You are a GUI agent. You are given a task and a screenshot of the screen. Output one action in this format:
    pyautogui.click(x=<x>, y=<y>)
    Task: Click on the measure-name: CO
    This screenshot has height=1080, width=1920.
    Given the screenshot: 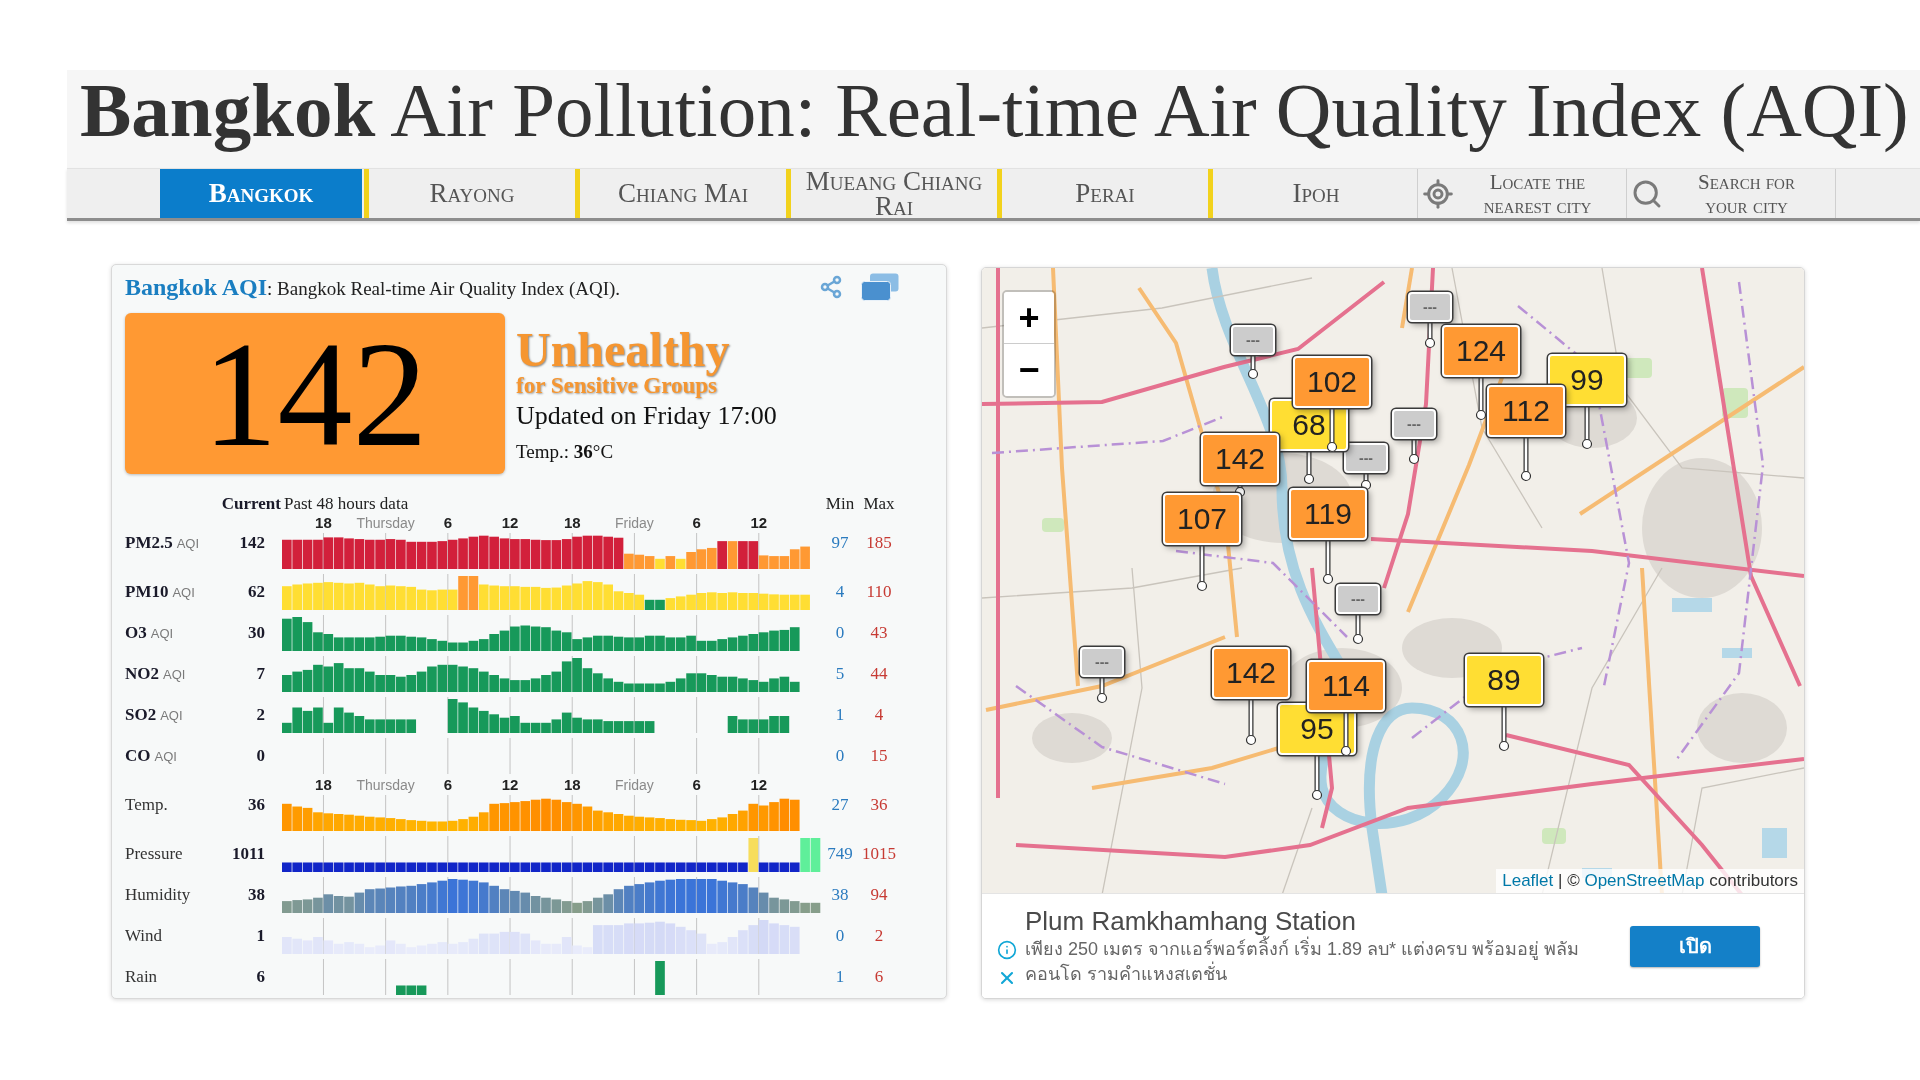 What is the action you would take?
    pyautogui.click(x=138, y=755)
    